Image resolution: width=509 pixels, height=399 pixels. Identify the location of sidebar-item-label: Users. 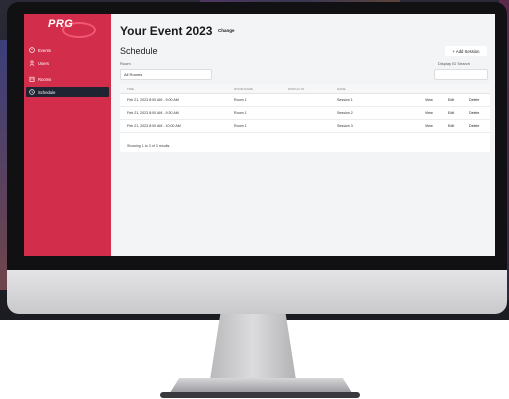
(43, 63).